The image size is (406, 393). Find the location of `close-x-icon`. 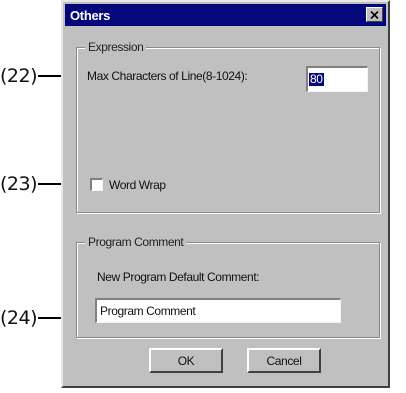

close-x-icon is located at coordinates (374, 14).